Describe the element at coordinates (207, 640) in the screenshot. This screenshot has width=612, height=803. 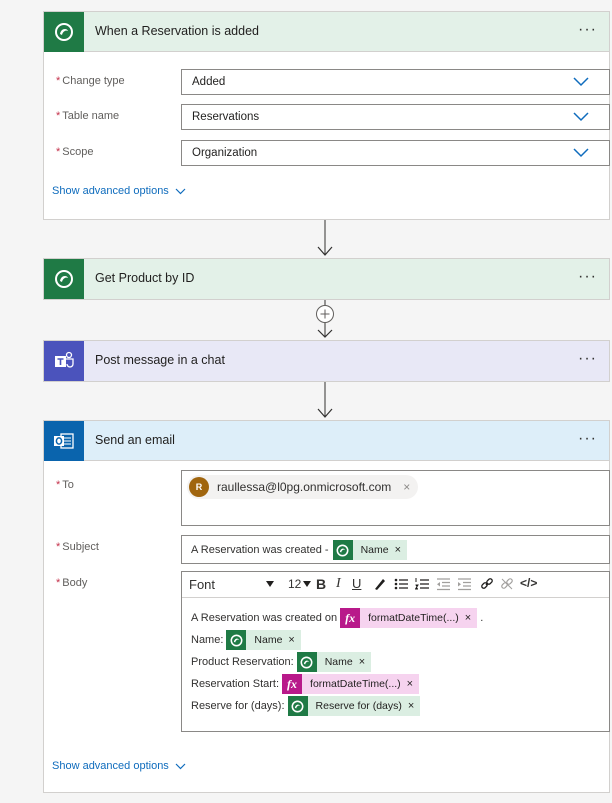
I see `body-text: Name:` at that location.